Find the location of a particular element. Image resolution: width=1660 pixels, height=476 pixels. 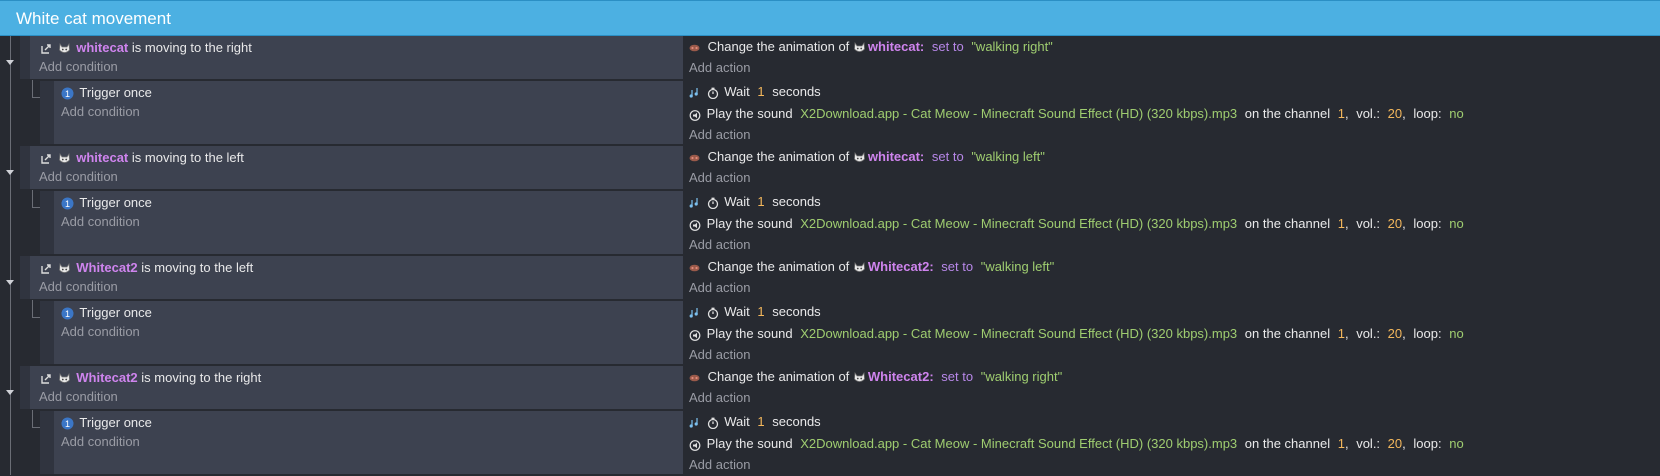

colon: : is located at coordinates (922, 156).